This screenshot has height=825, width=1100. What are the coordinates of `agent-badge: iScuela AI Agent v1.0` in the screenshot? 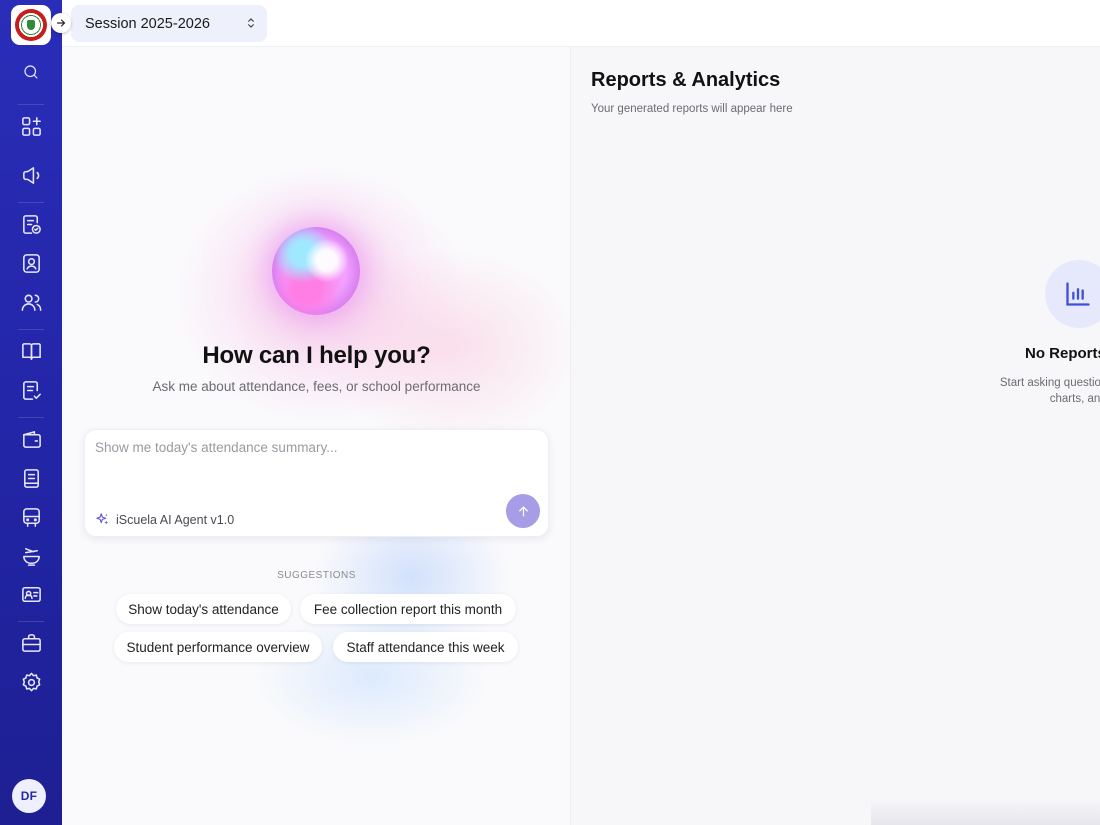 It's located at (164, 519).